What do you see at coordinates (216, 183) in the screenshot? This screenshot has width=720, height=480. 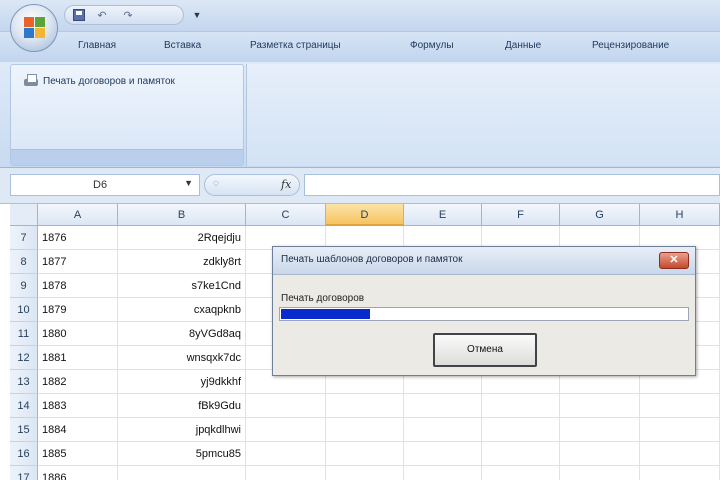 I see `zoom-icon: ◌` at bounding box center [216, 183].